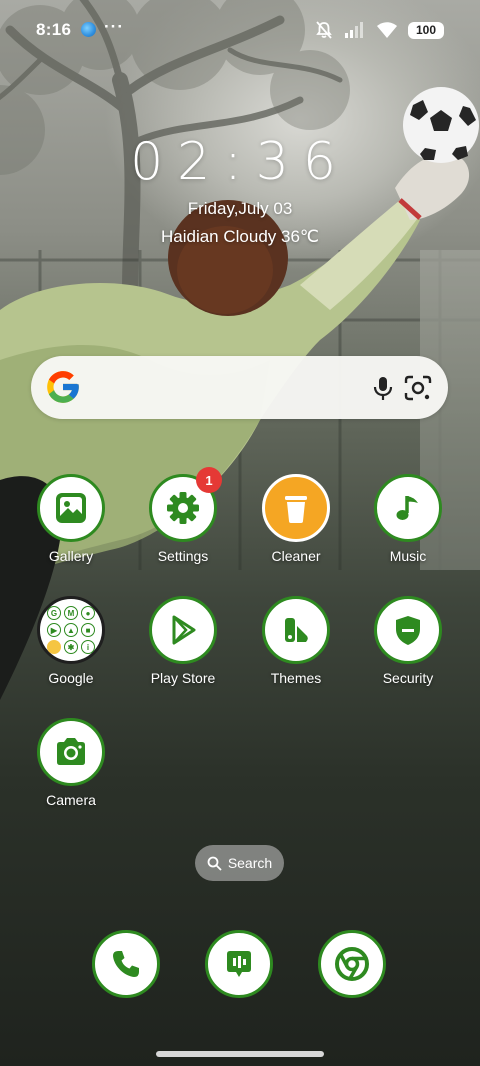 The height and width of the screenshot is (1066, 480). Describe the element at coordinates (408, 556) in the screenshot. I see `app-label: Music` at that location.